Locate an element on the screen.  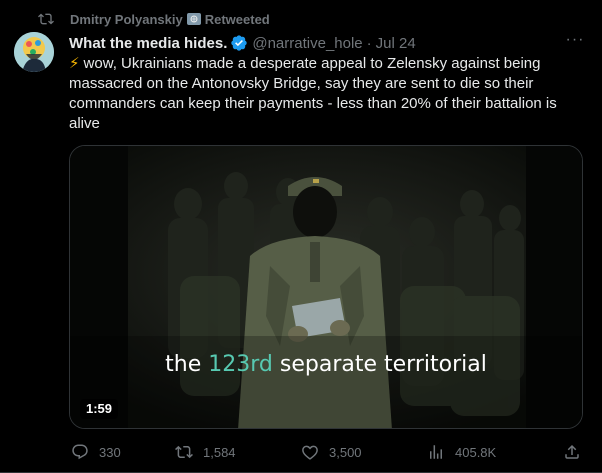
avatar-image is located at coordinates (34, 52).